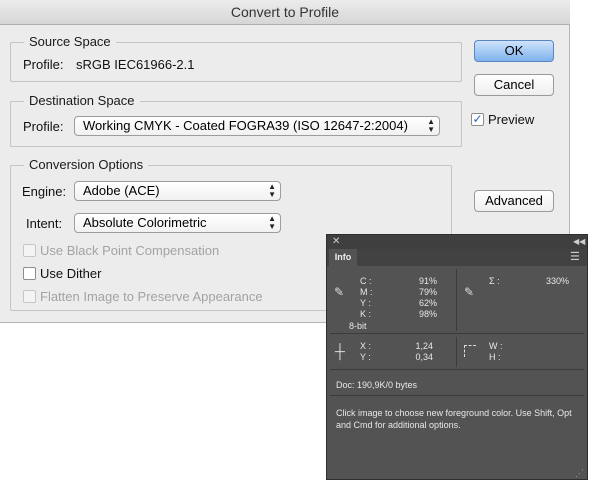 The width and height of the screenshot is (600, 492). What do you see at coordinates (336, 242) in the screenshot?
I see `close-icon: ✕` at bounding box center [336, 242].